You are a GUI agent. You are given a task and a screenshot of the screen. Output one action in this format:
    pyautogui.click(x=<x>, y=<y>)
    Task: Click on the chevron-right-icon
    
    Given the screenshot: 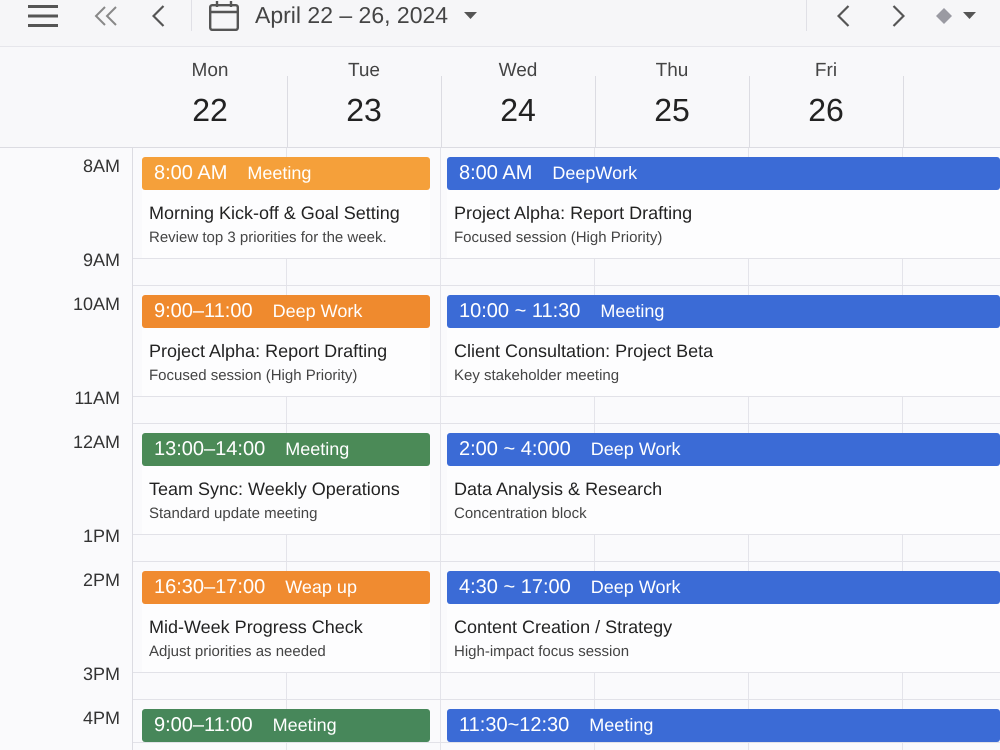 What is the action you would take?
    pyautogui.click(x=898, y=15)
    